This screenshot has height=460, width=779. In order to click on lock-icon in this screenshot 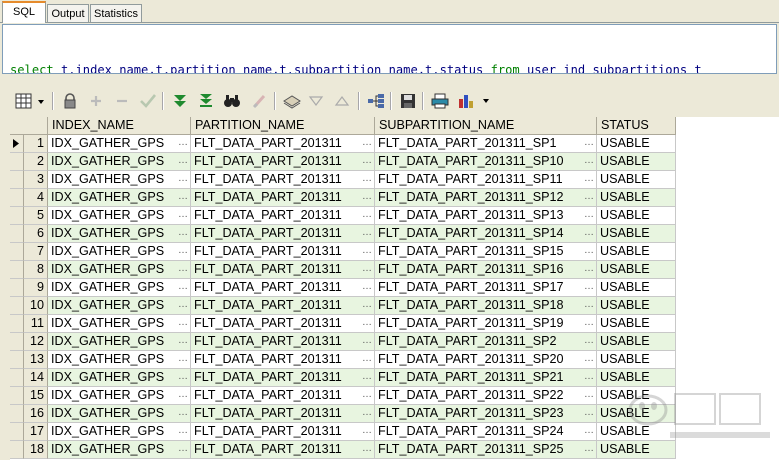, I will do `click(70, 101)`.